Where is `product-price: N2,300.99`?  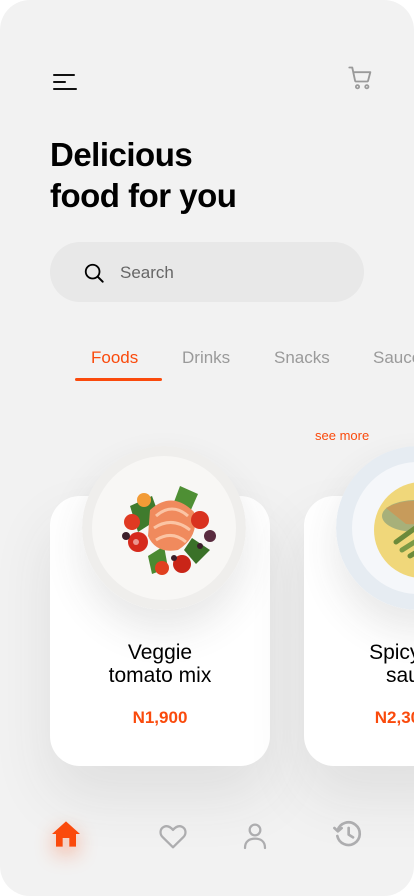
product-price: N2,300.99 is located at coordinates (394, 717).